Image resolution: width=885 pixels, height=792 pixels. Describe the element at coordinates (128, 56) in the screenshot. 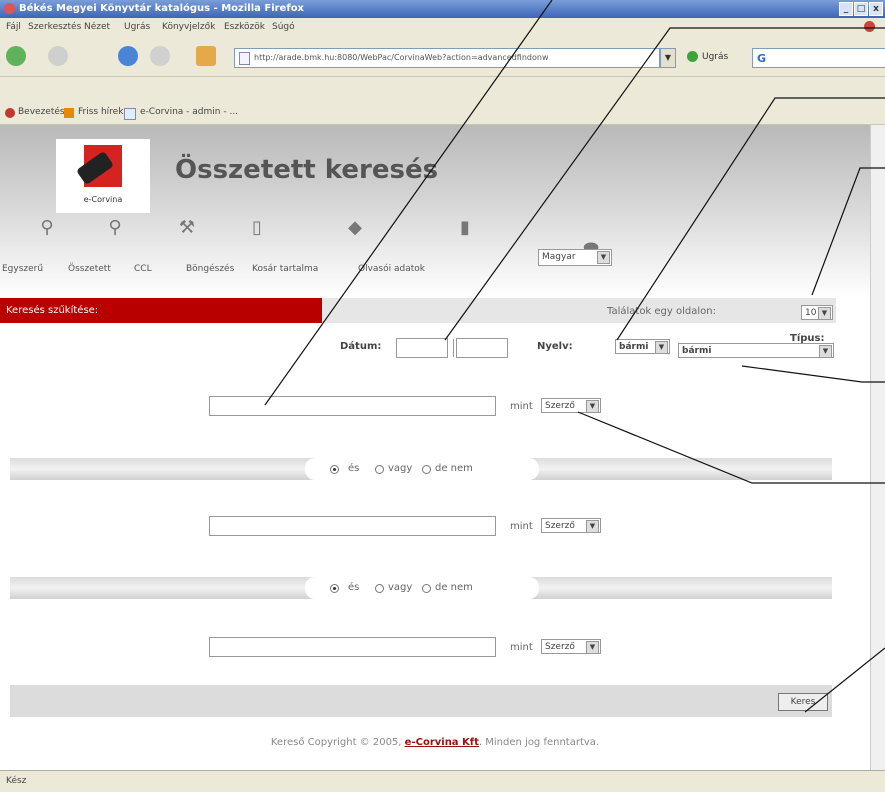

I see `reload-icon` at that location.